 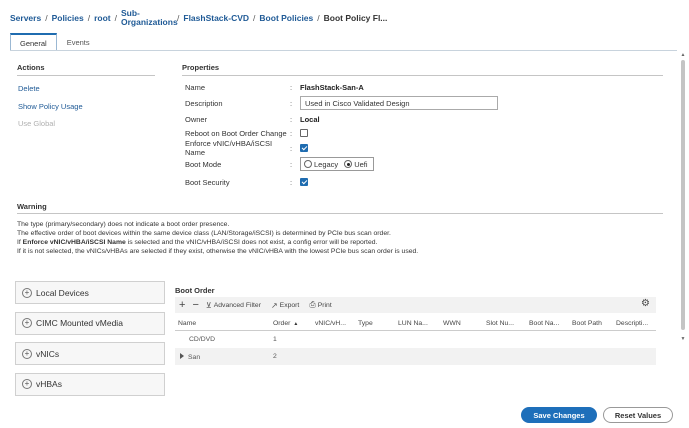 I want to click on export-button: ↗ Export, so click(x=285, y=305).